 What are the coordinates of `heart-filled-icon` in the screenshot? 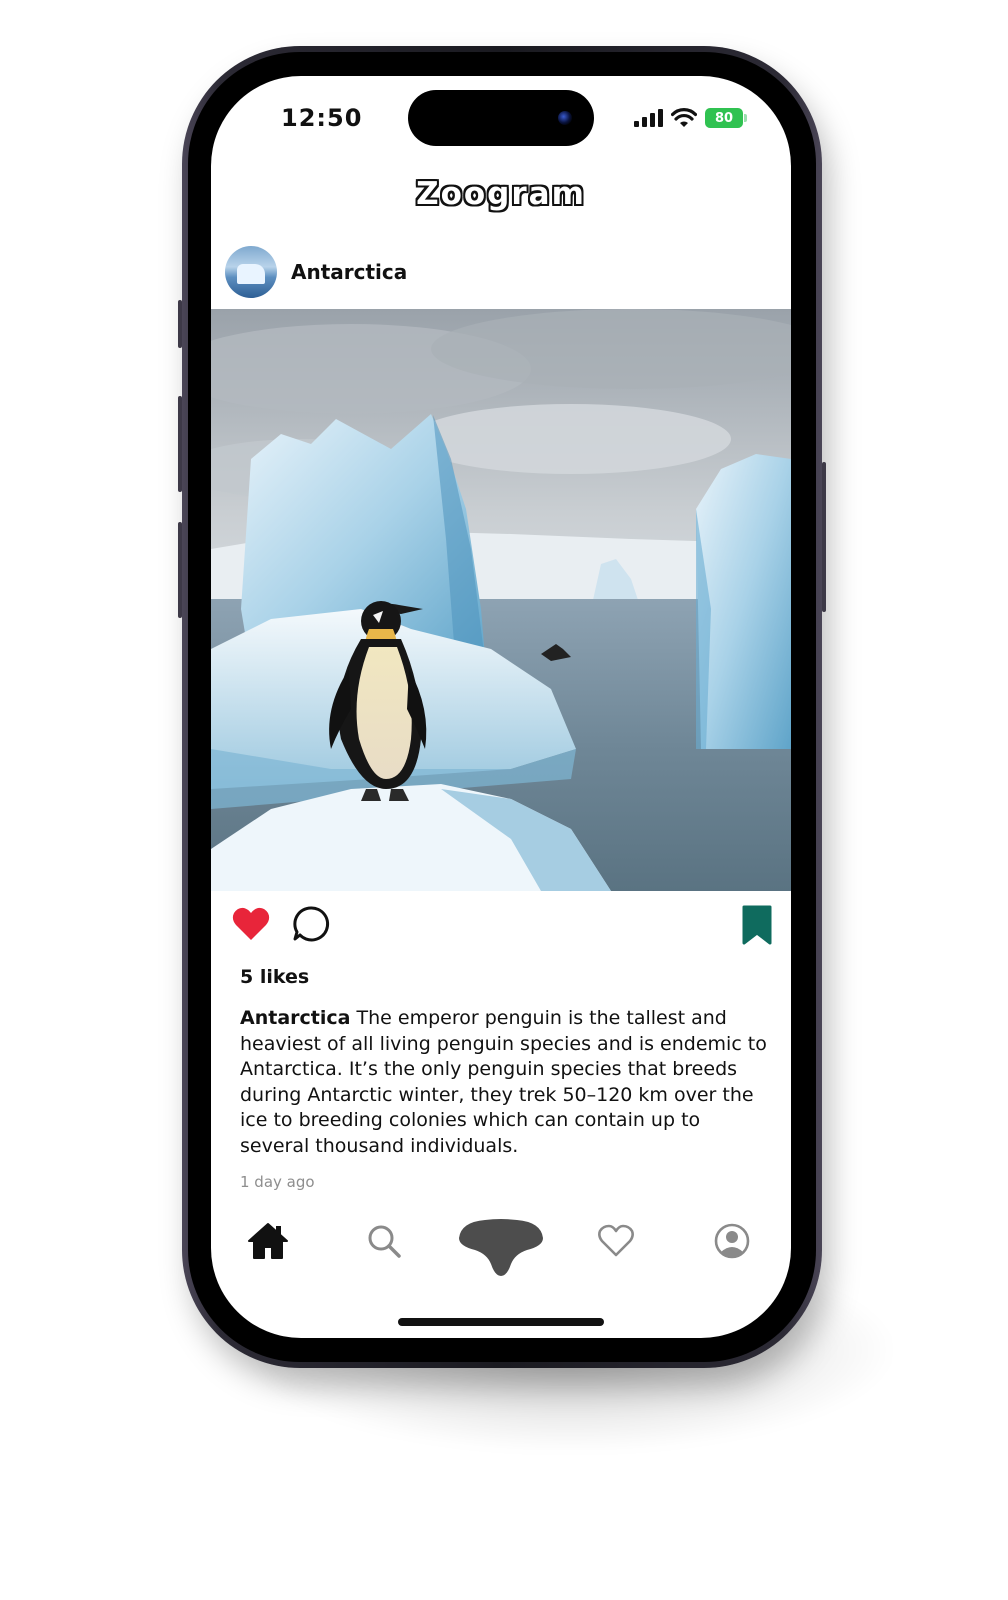 It's located at (251, 923).